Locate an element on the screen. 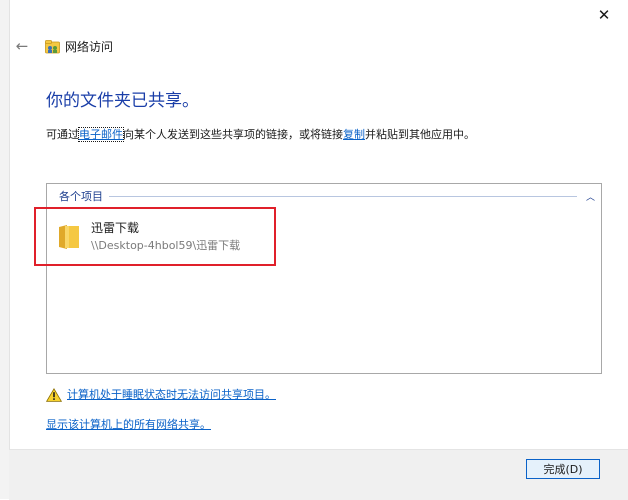 This screenshot has height=500, width=628. window-edge is located at coordinates (5, 249).